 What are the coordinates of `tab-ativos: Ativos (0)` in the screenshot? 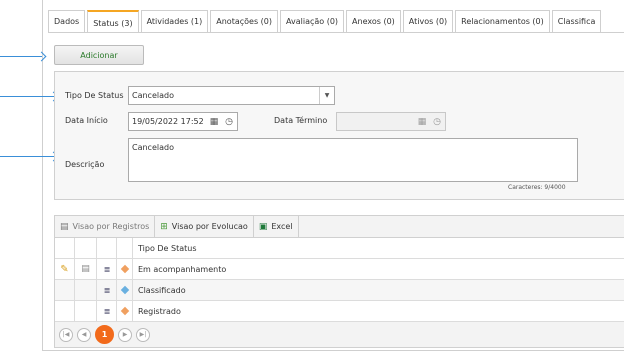 It's located at (428, 21).